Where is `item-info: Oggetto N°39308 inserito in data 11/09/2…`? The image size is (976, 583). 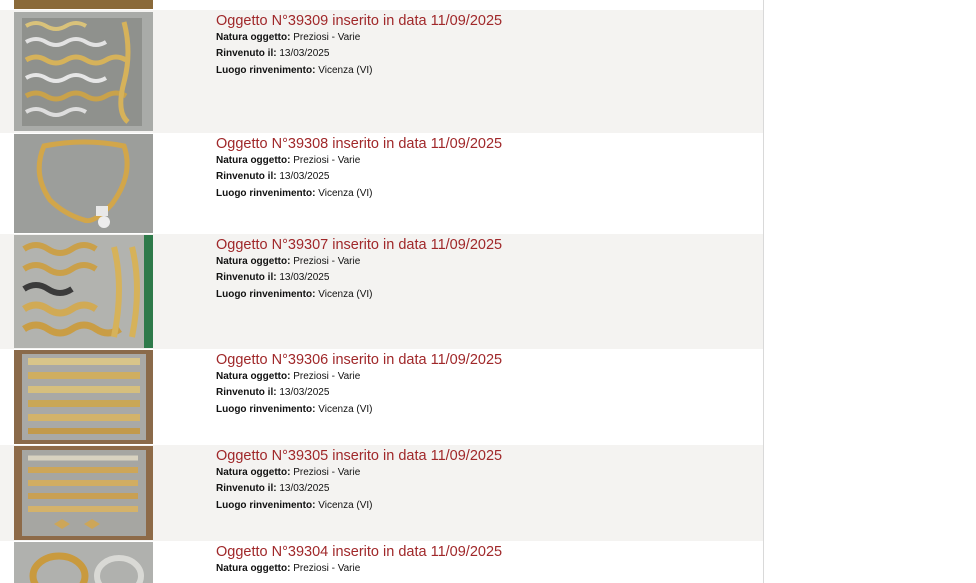
item-info: Oggetto N°39308 inserito in data 11/09/2… is located at coordinates (359, 168).